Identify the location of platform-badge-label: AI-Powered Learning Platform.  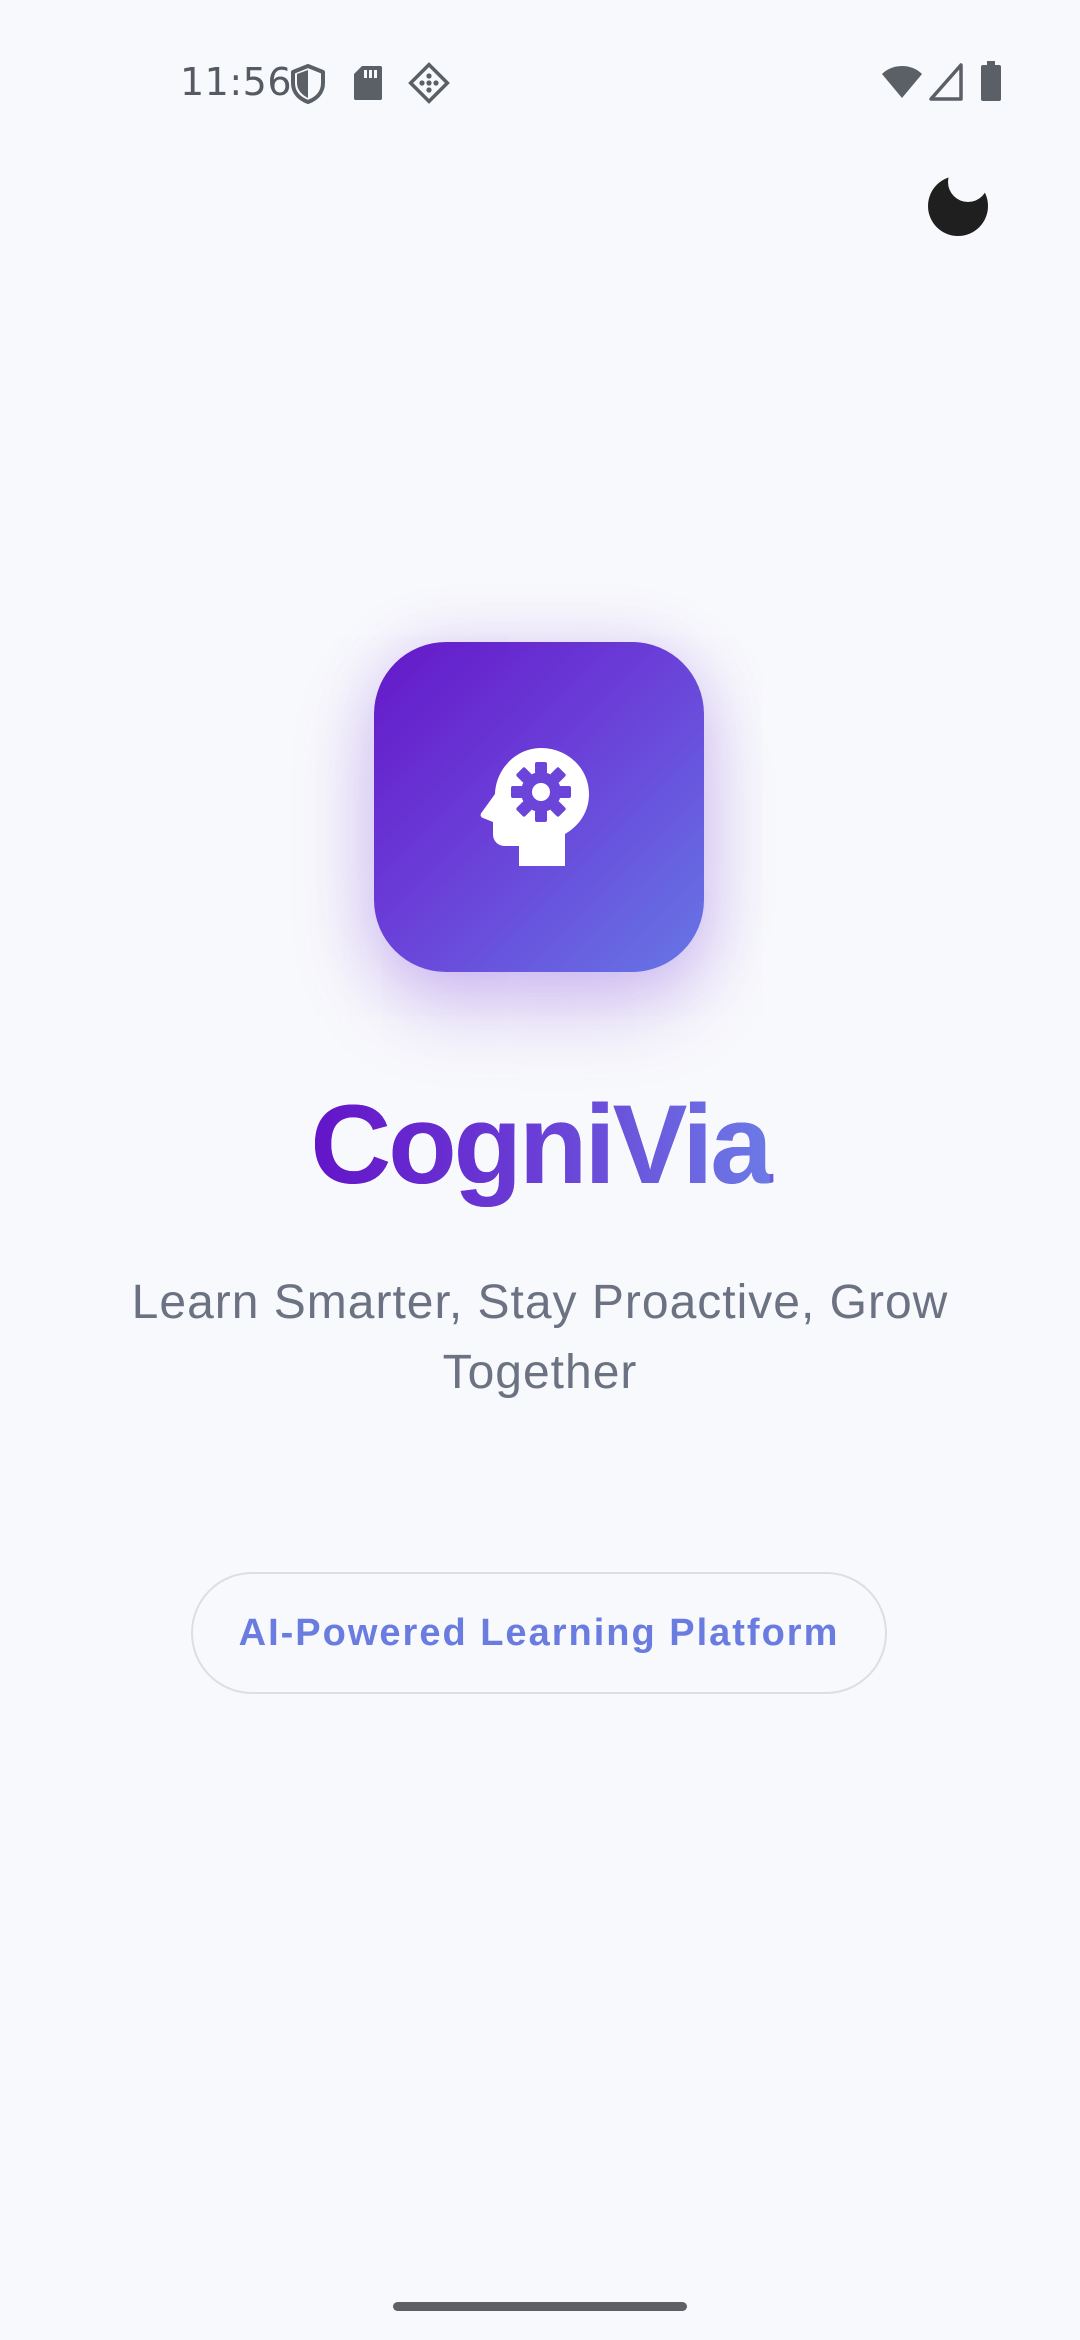
(539, 1632).